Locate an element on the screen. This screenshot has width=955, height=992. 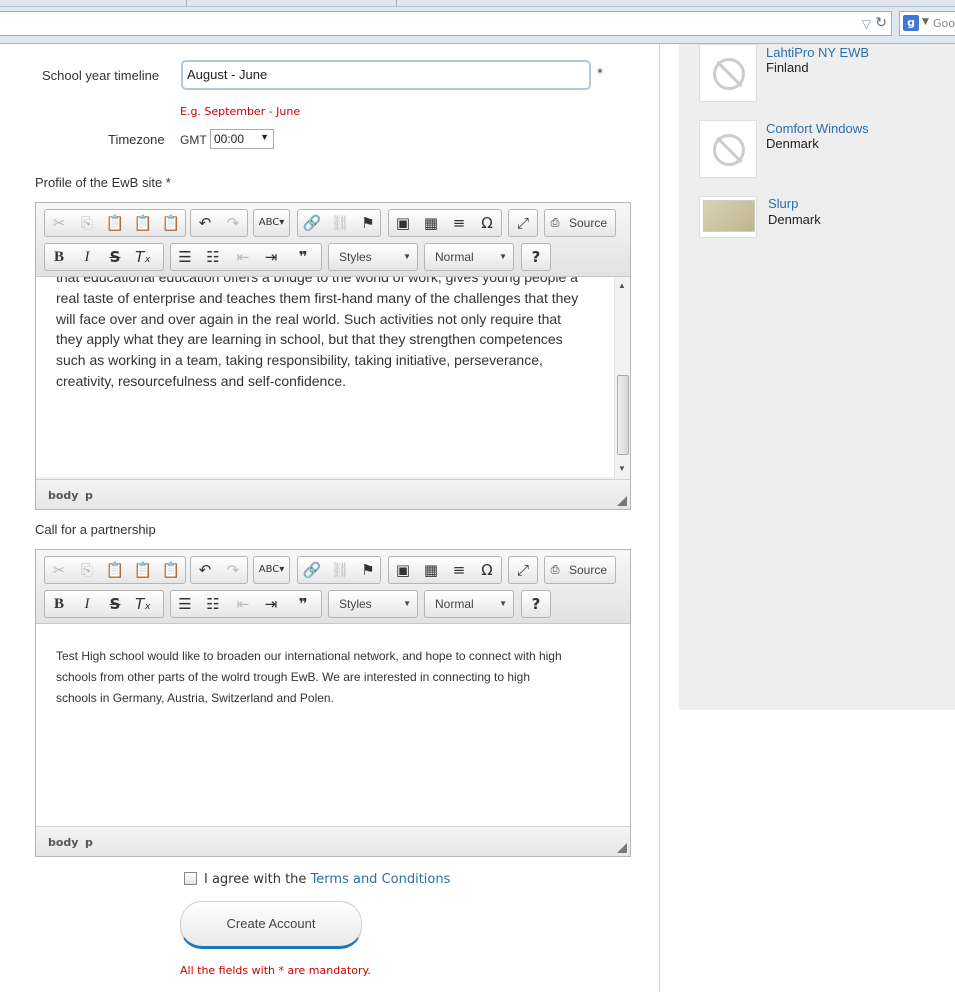
member-name: LahtiPro NY EWB is located at coordinates (817, 52).